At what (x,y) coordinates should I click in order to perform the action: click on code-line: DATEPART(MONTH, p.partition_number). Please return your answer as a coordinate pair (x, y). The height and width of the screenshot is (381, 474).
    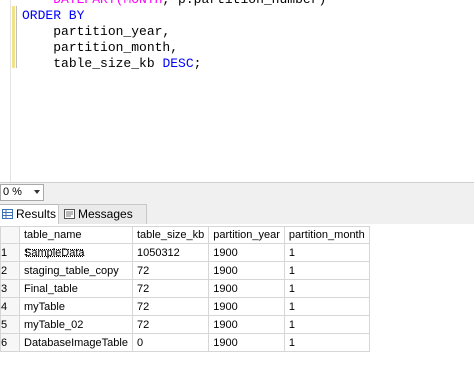
    Looking at the image, I should click on (174, 4).